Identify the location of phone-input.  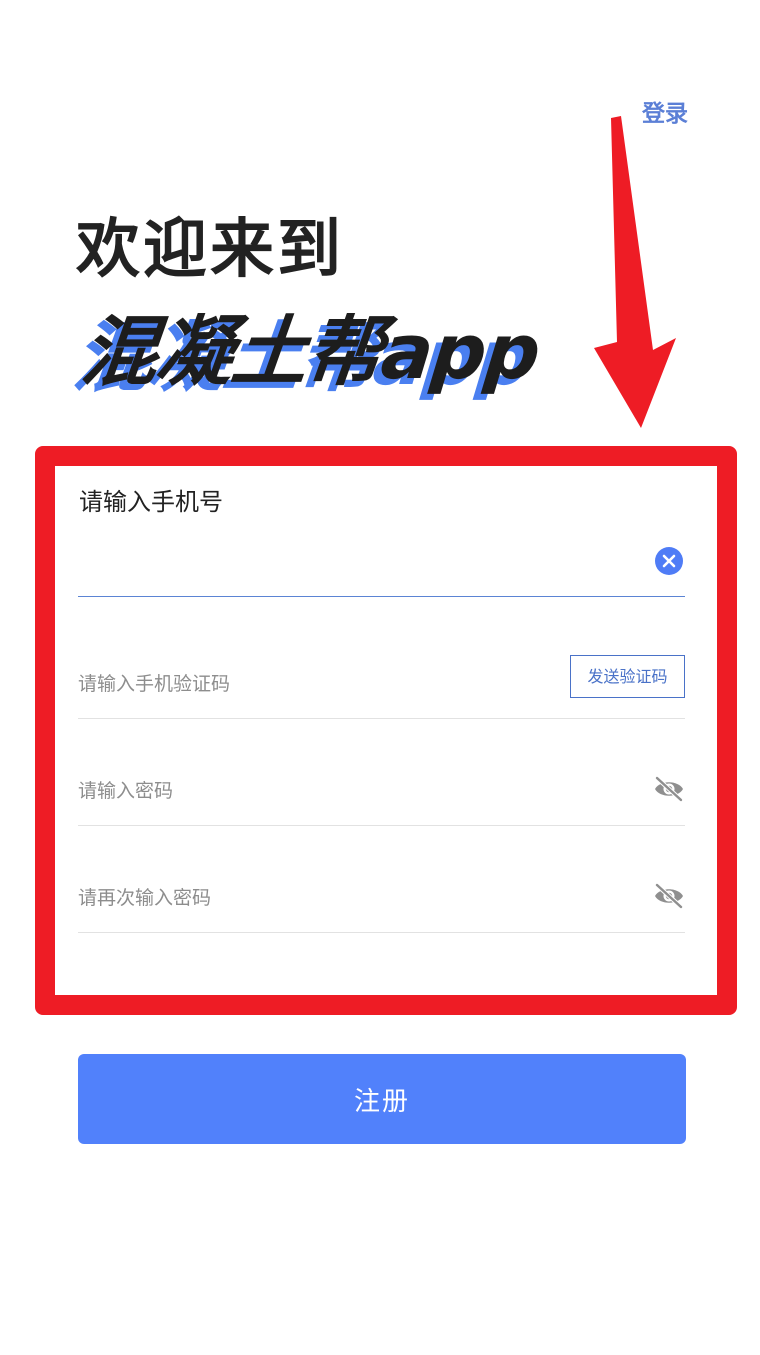
(358, 561).